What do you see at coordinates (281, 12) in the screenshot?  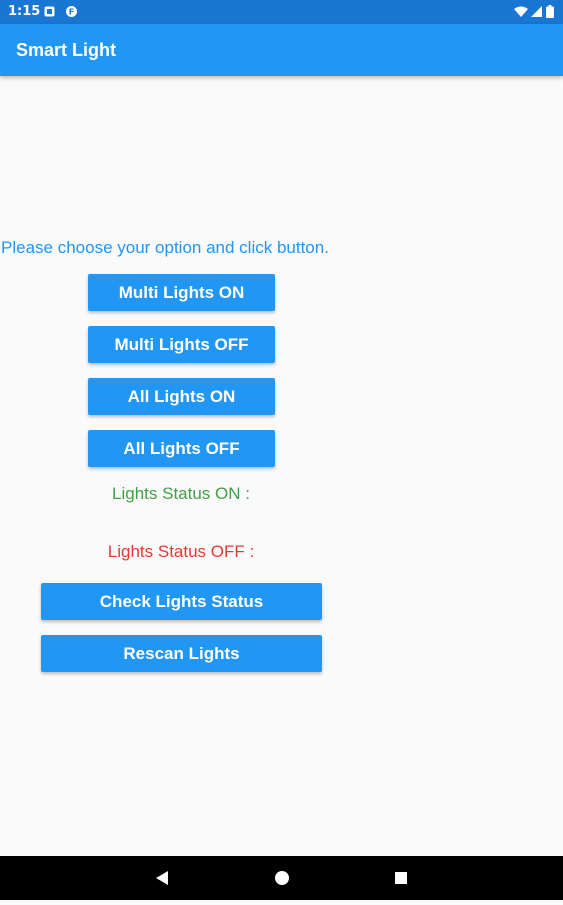 I see `status-bar: 1:15 F` at bounding box center [281, 12].